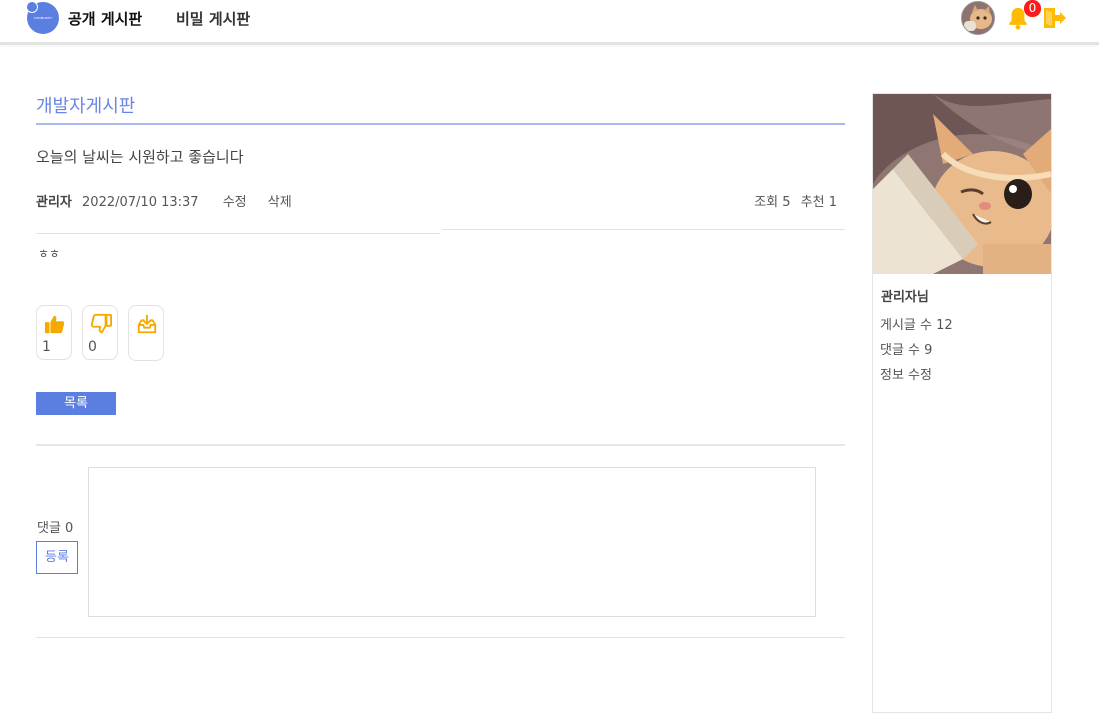 The height and width of the screenshot is (713, 1099). I want to click on logout-icon, so click(1054, 18).